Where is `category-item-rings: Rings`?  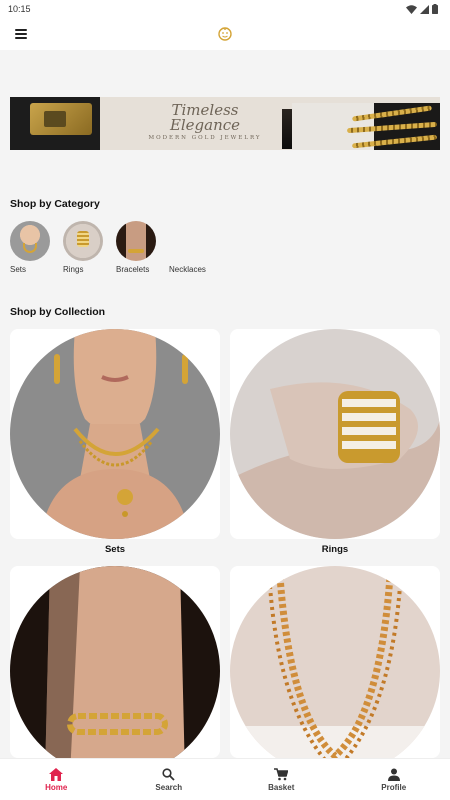 category-item-rings: Rings is located at coordinates (83, 248).